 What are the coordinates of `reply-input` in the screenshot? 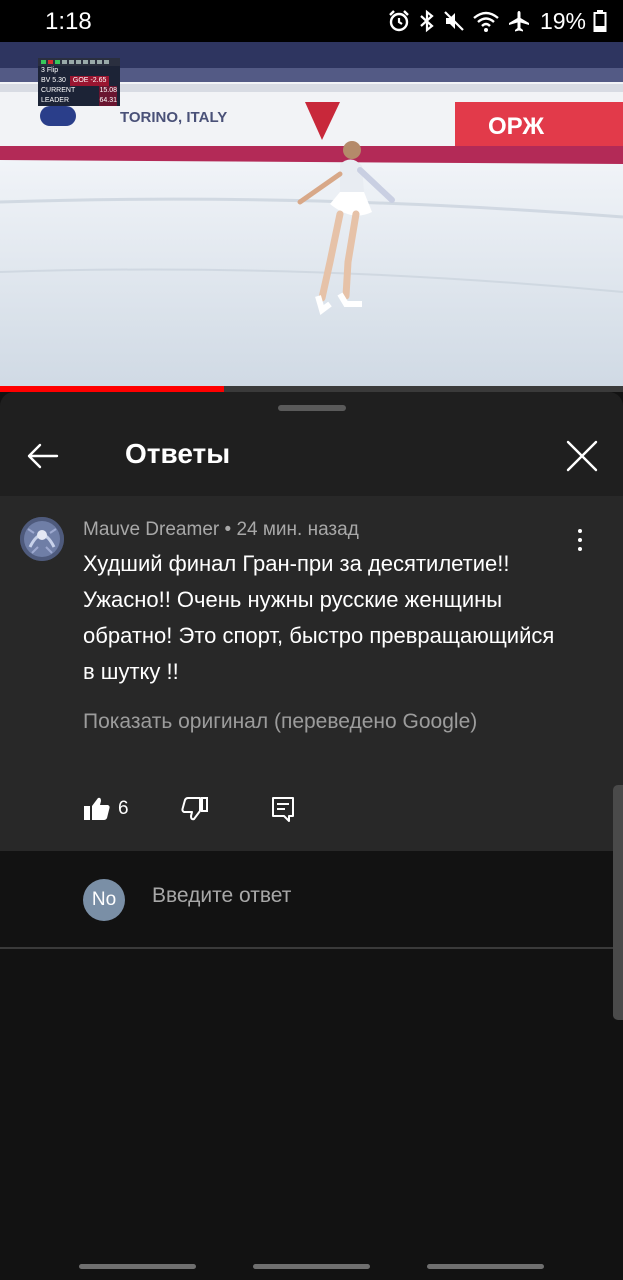 It's located at (362, 896).